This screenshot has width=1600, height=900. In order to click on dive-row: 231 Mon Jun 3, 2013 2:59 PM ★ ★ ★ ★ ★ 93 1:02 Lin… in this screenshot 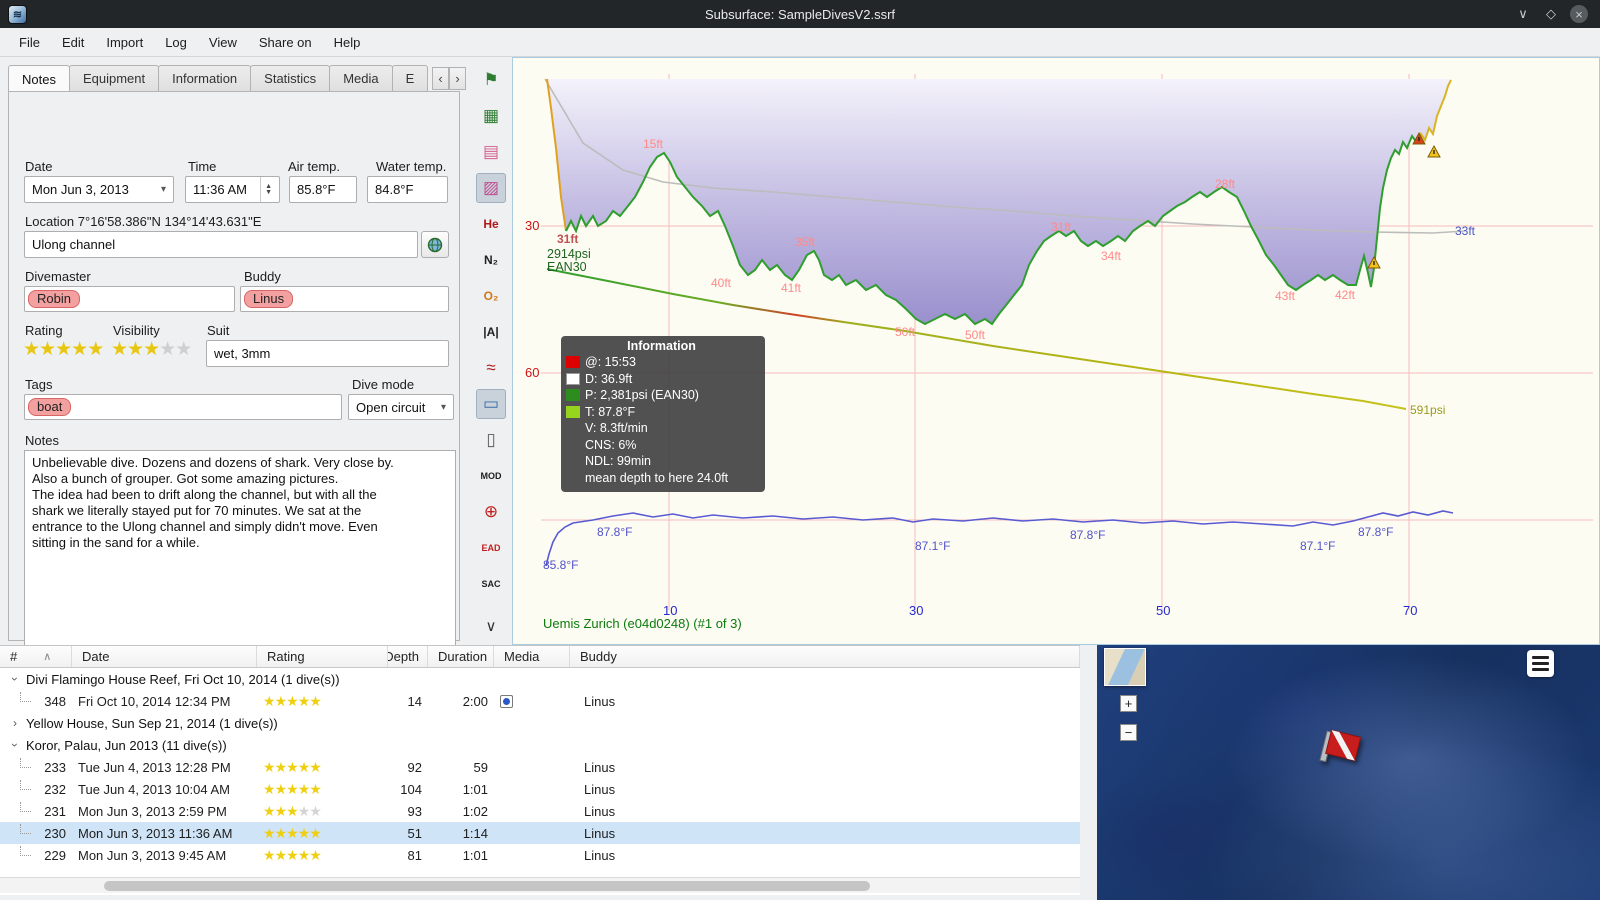, I will do `click(540, 811)`.